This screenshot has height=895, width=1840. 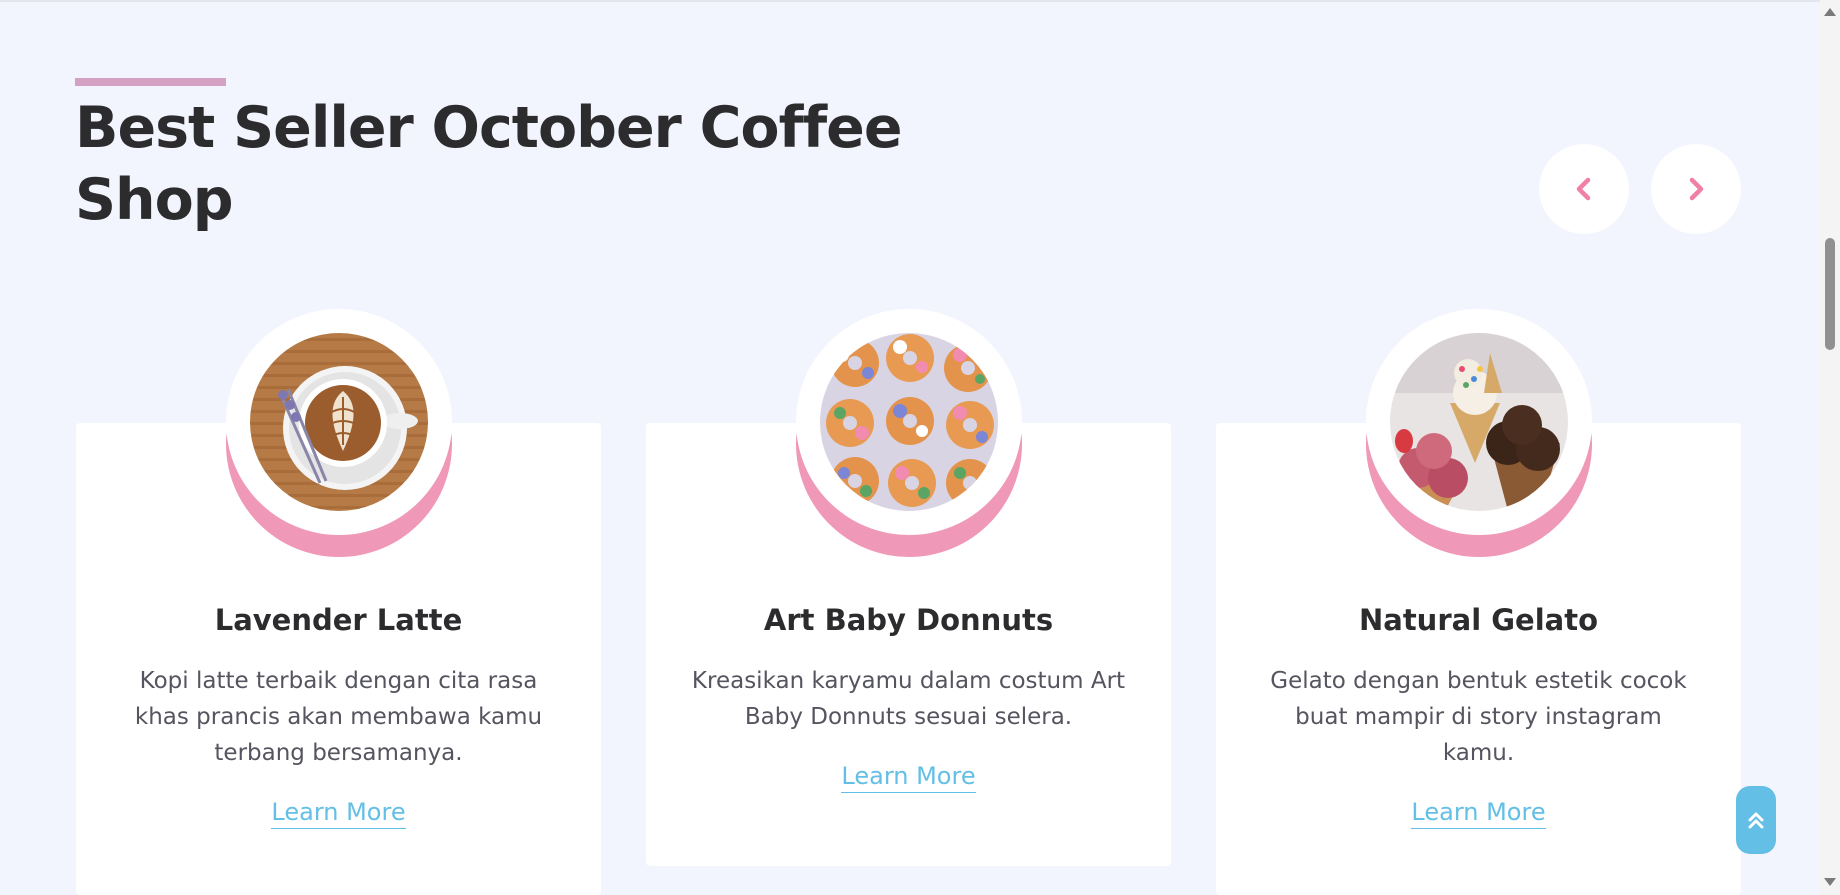 I want to click on section-accent-bar, so click(x=150, y=82).